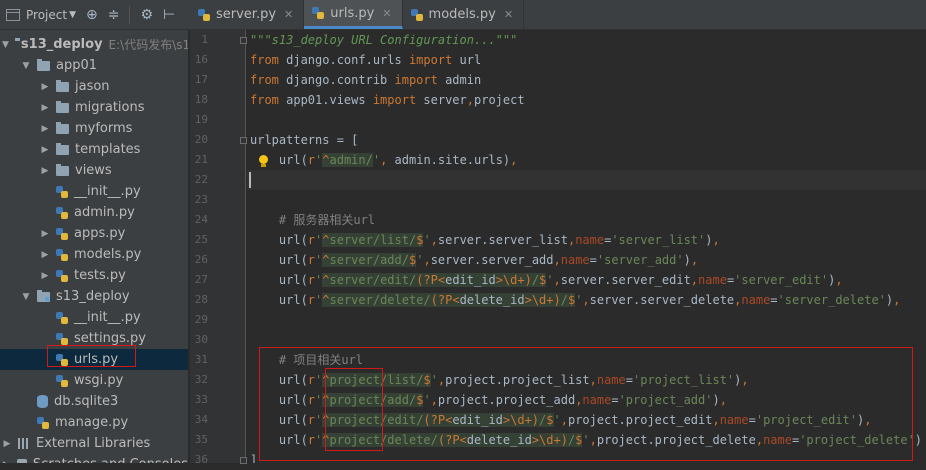 Image resolution: width=926 pixels, height=470 pixels. I want to click on code-line: urlpatterns = [, so click(304, 140).